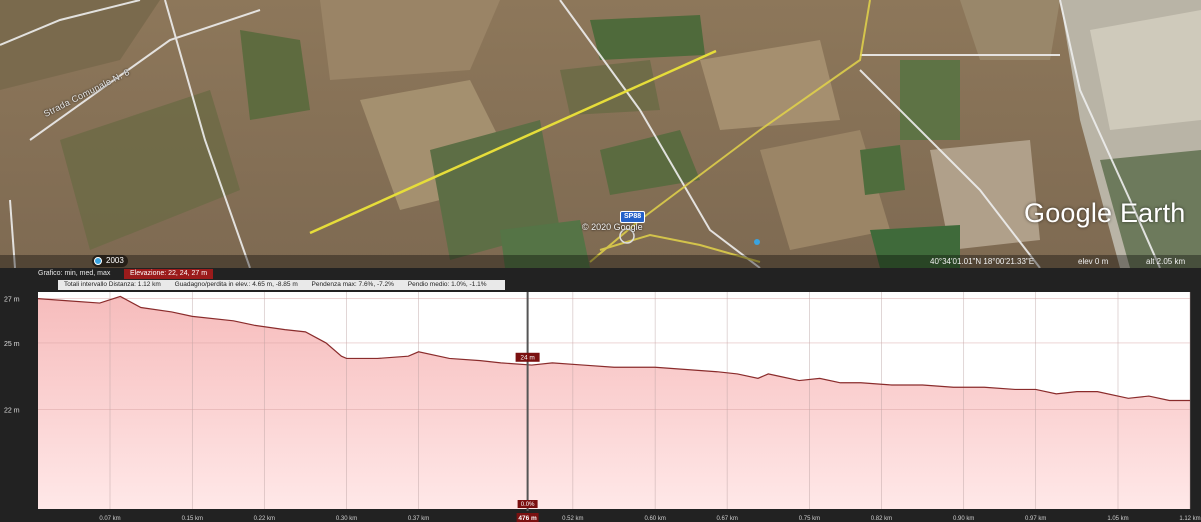 The width and height of the screenshot is (1201, 522). I want to click on x-tick-label: 0.90 km, so click(963, 519).